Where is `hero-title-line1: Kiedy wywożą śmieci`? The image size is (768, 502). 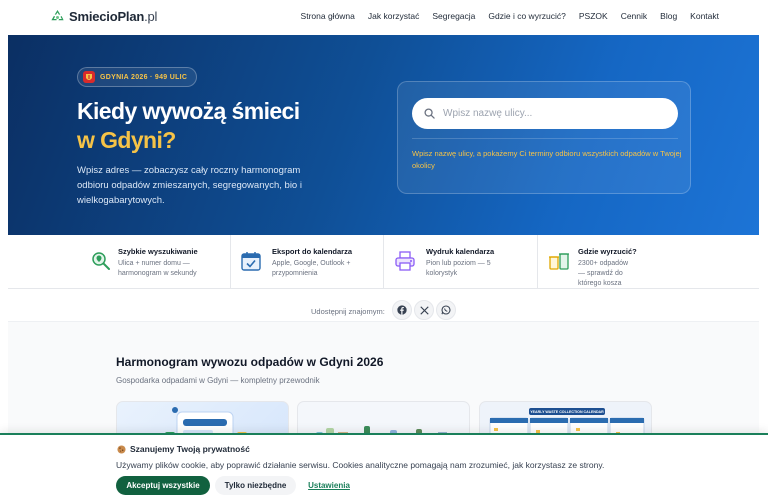
hero-title-line1: Kiedy wywożą śmieci is located at coordinates (188, 111).